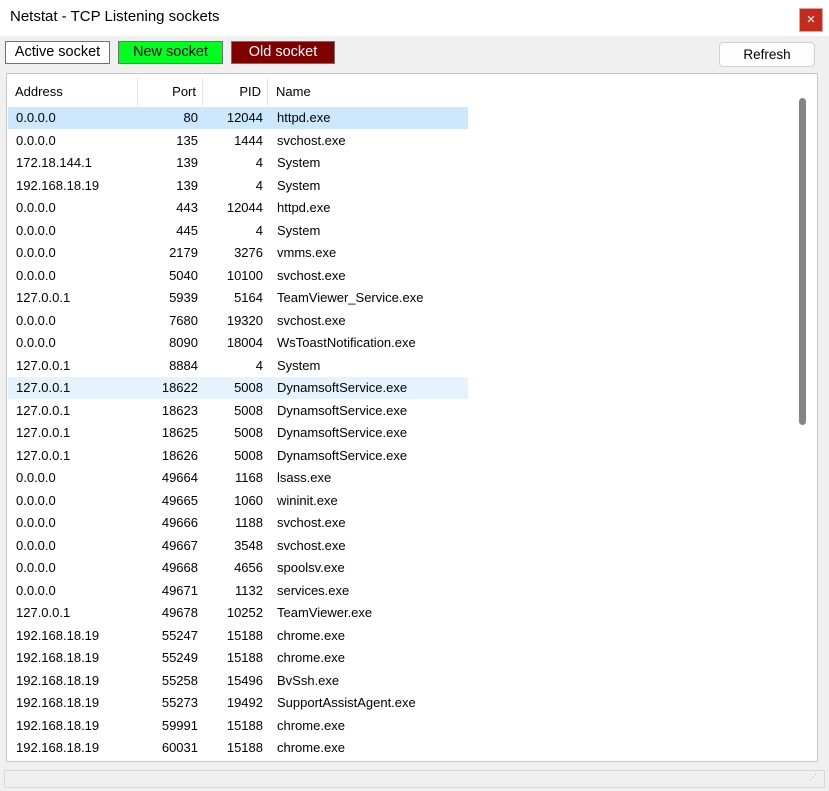 Image resolution: width=829 pixels, height=791 pixels. I want to click on cell-pid: 3548, so click(248, 545).